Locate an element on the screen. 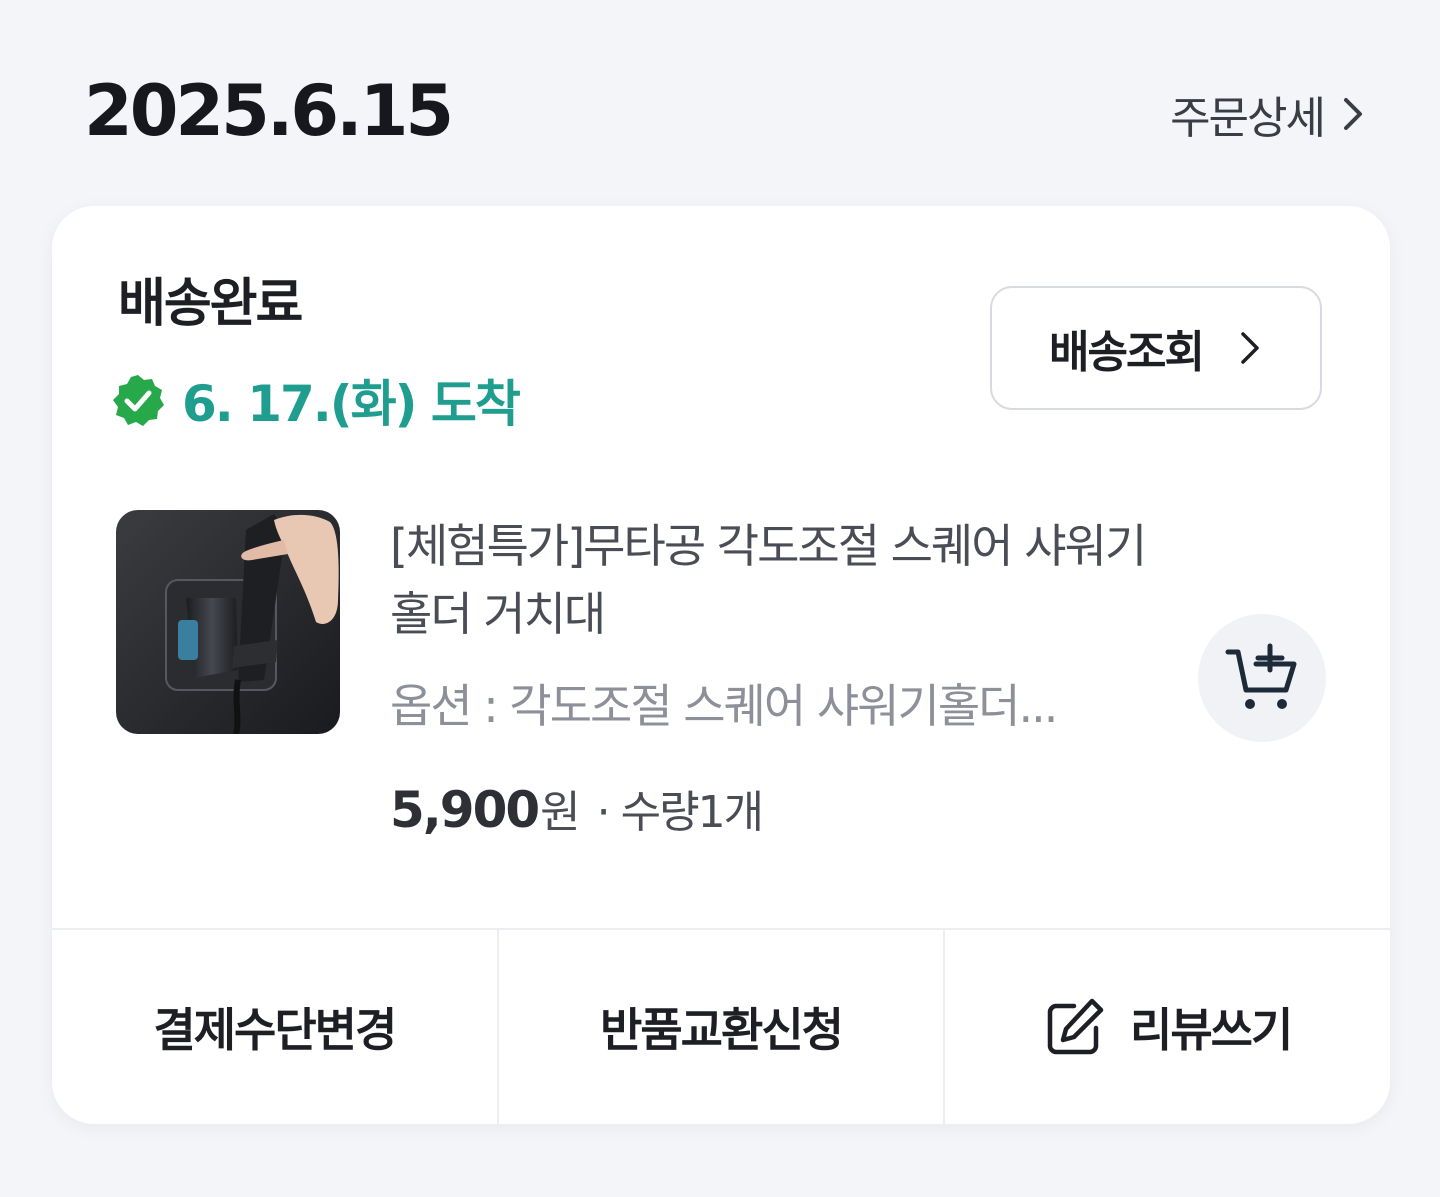 The width and height of the screenshot is (1440, 1197). order-detail-link: 주문상세 is located at coordinates (1269, 114).